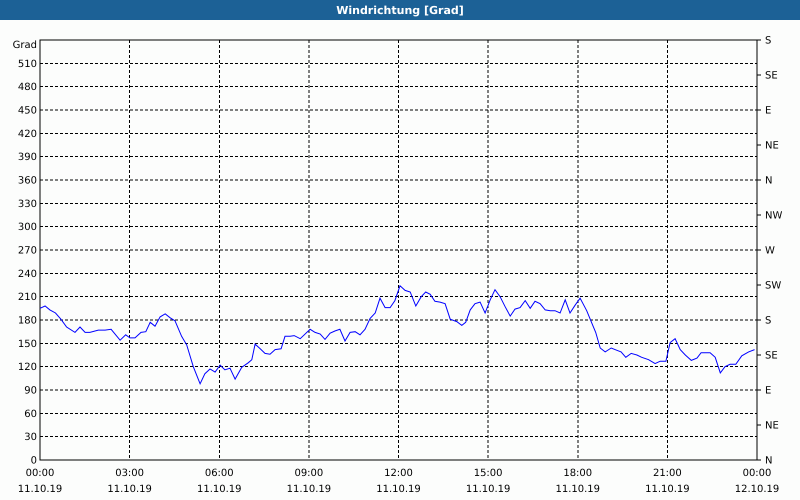  Describe the element at coordinates (27, 274) in the screenshot. I see `axis-tick-label: 240` at that location.